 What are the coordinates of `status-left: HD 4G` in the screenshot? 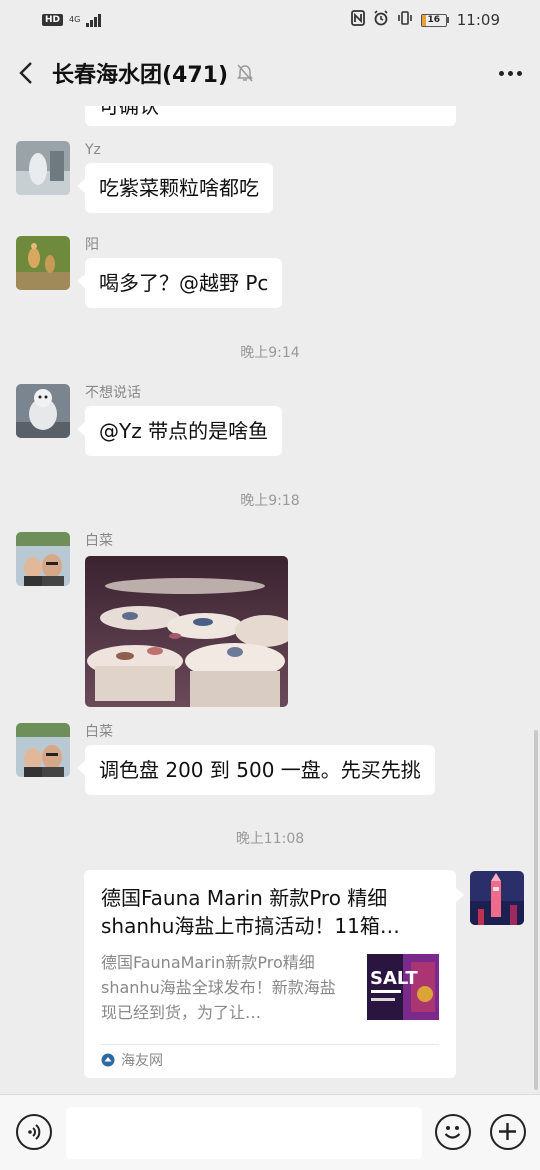 It's located at (72, 20).